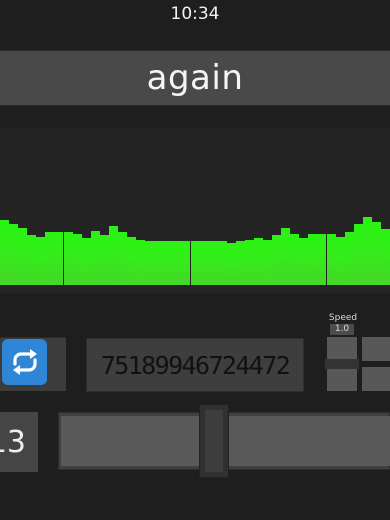 The height and width of the screenshot is (520, 390). What do you see at coordinates (342, 329) in the screenshot?
I see `speed-value: 1.0` at bounding box center [342, 329].